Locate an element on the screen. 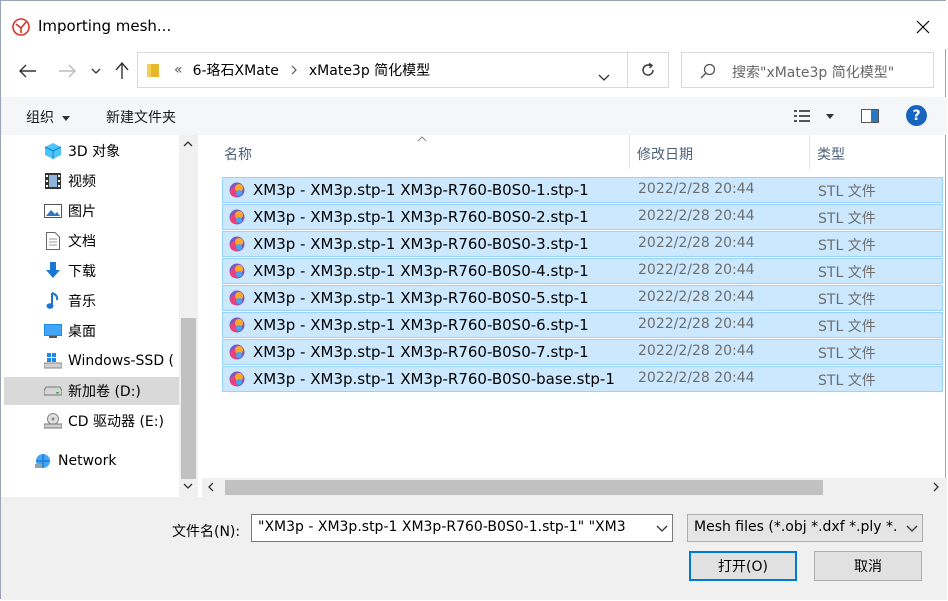 The width and height of the screenshot is (948, 601). nav-item-windows-ssd: Windows-SSD ( is located at coordinates (91, 361).